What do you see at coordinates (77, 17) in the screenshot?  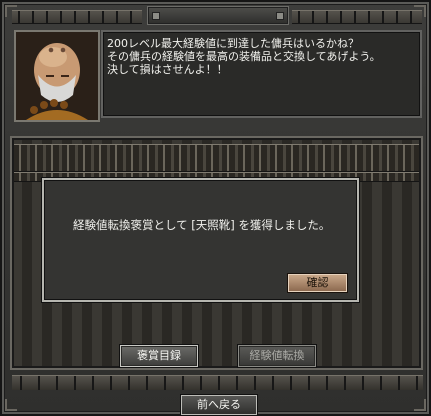 I see `top-ornament-left` at bounding box center [77, 17].